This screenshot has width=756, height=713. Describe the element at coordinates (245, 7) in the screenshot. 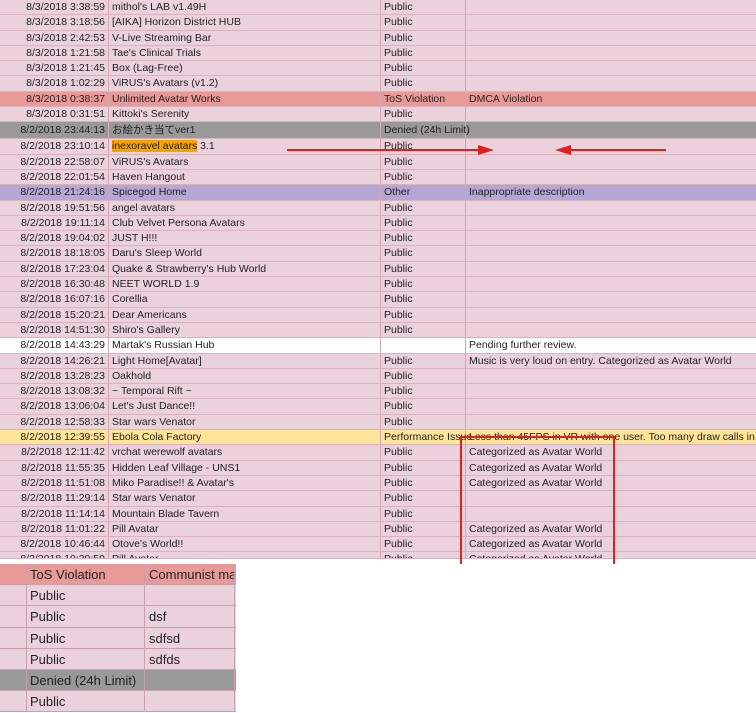

I see `world-name-cell: mithol's LAB v1.49H` at that location.